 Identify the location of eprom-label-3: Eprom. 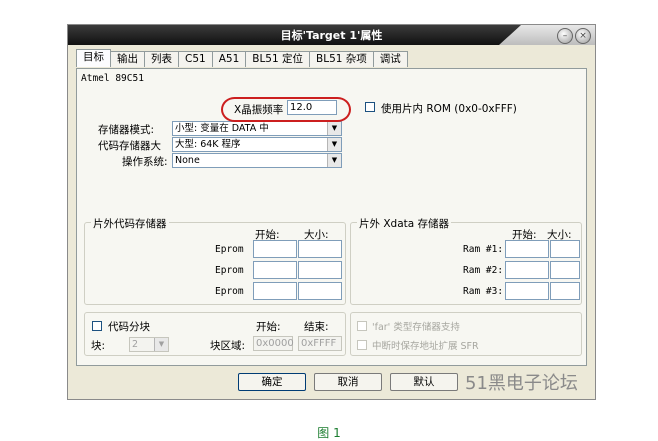
(229, 291).